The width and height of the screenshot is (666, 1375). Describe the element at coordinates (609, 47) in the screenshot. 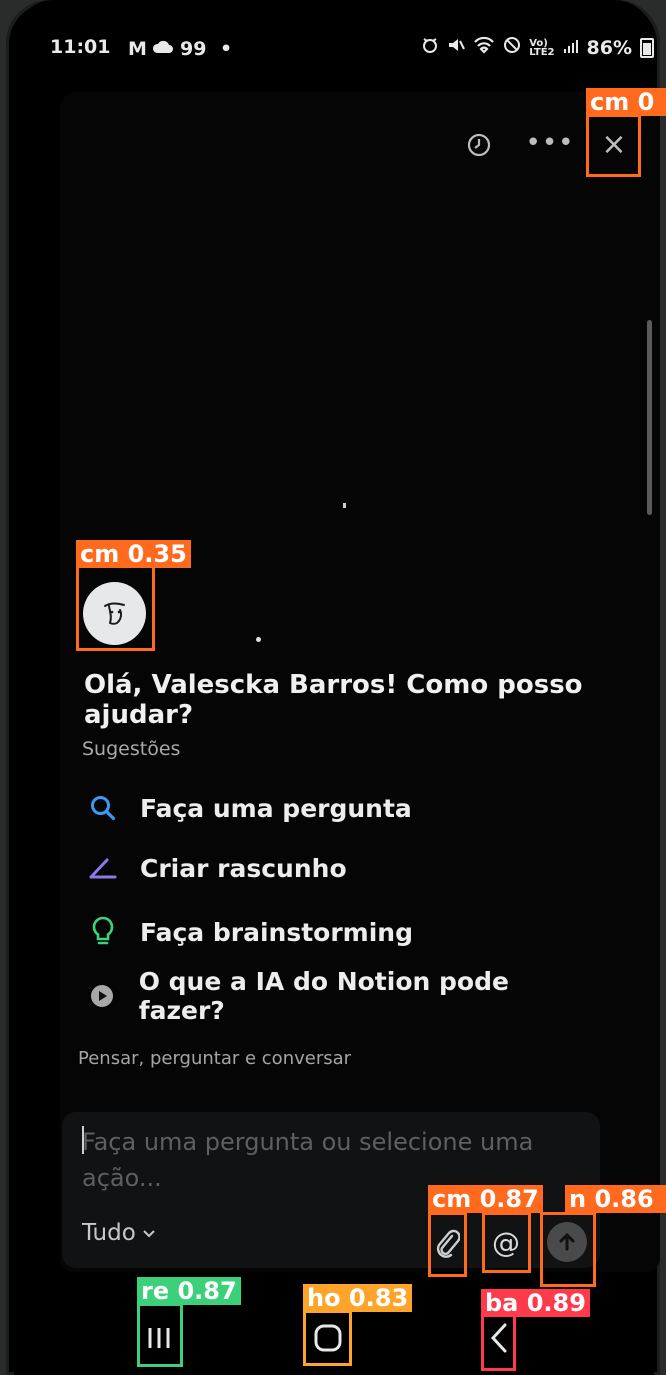

I see `battery-percent: 86%` at that location.